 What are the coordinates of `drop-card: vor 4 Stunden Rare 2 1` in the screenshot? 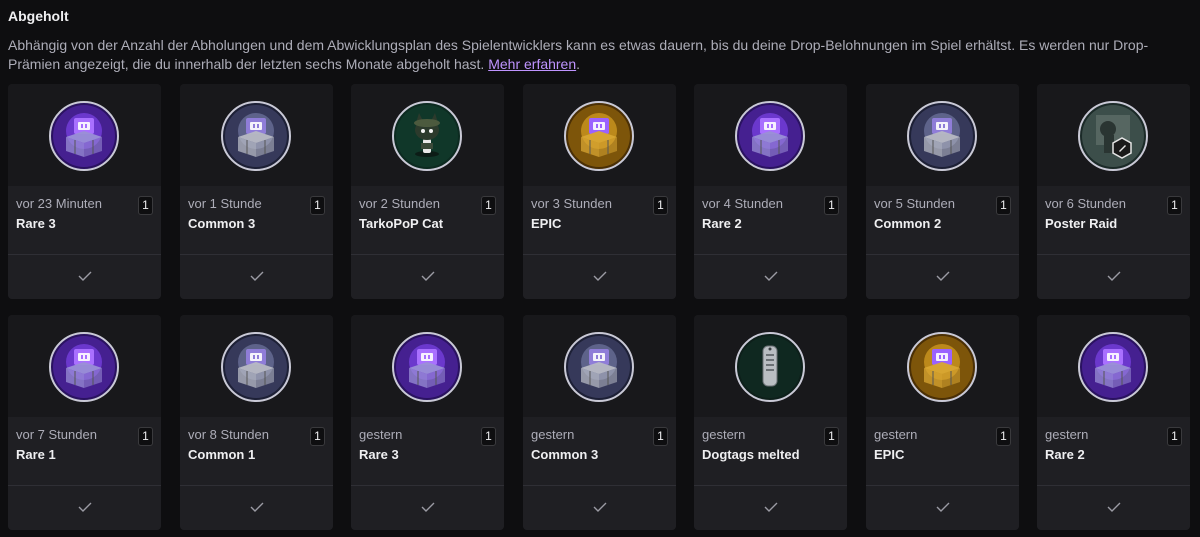 It's located at (770, 191).